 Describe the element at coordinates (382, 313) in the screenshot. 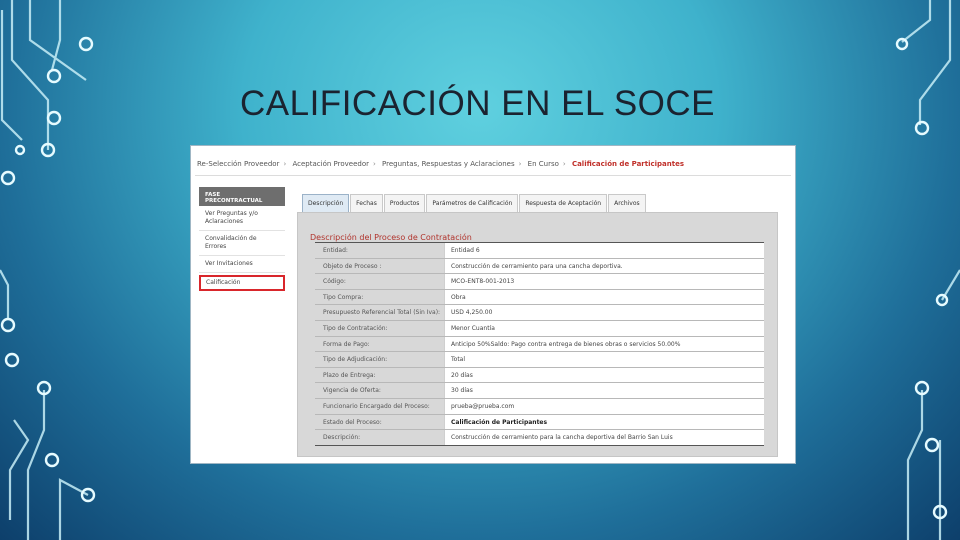

I see `field-label: Presupuesto Referencial Total (Sin Iva):` at that location.